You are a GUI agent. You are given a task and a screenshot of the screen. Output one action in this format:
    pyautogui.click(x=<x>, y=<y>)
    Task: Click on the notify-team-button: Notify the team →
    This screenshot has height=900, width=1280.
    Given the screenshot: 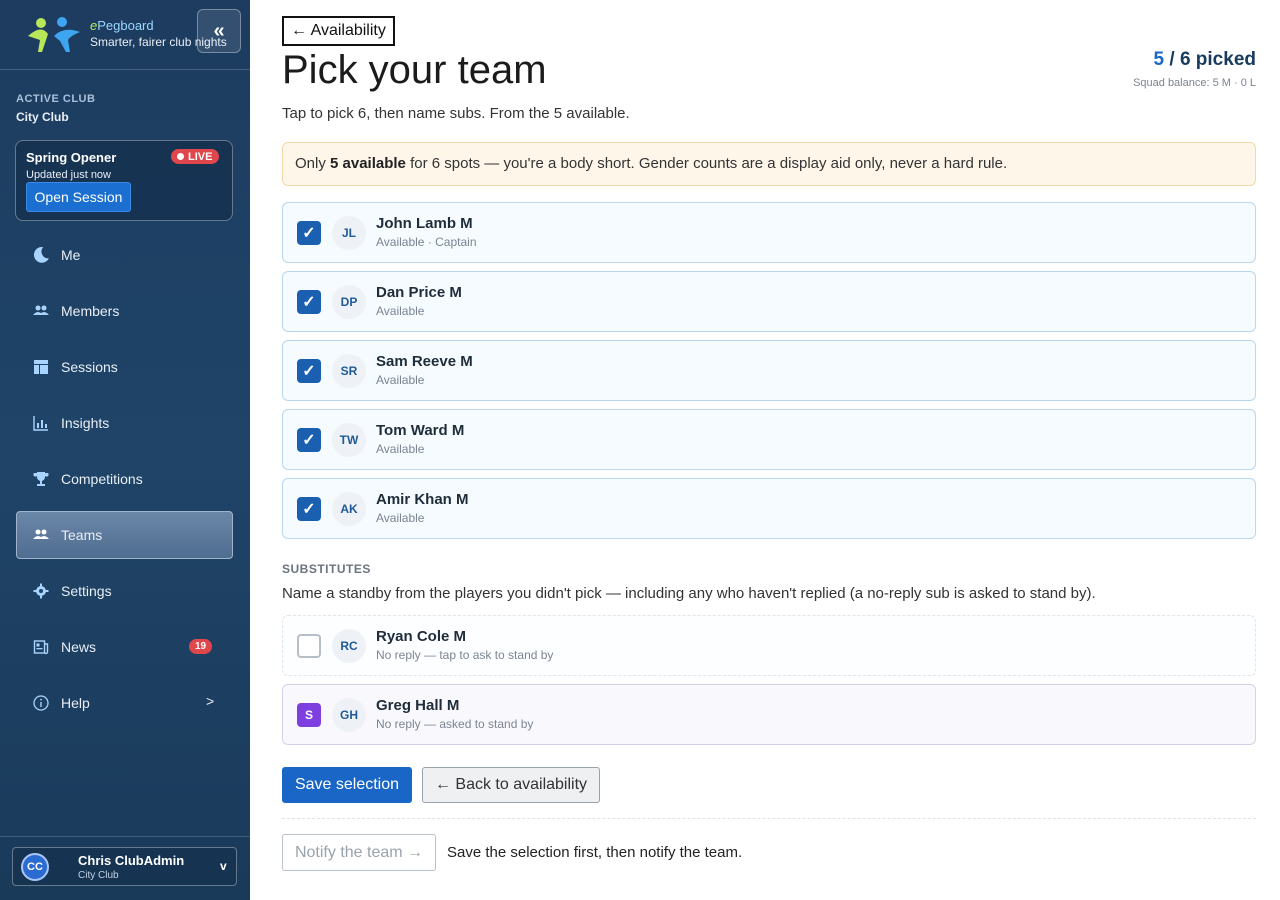 What is the action you would take?
    pyautogui.click(x=359, y=852)
    